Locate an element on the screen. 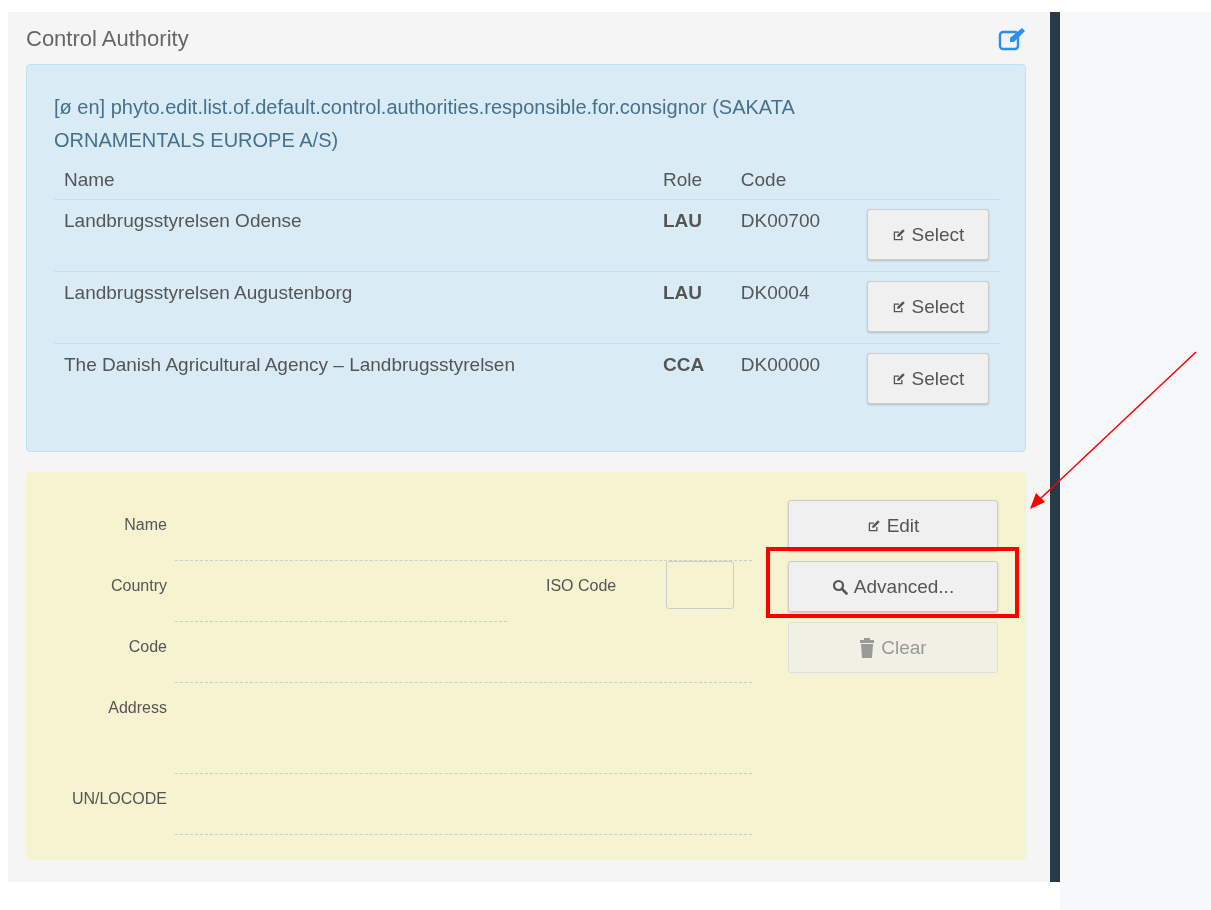 The image size is (1211, 910). field-label: UN/LOCODE is located at coordinates (118, 799).